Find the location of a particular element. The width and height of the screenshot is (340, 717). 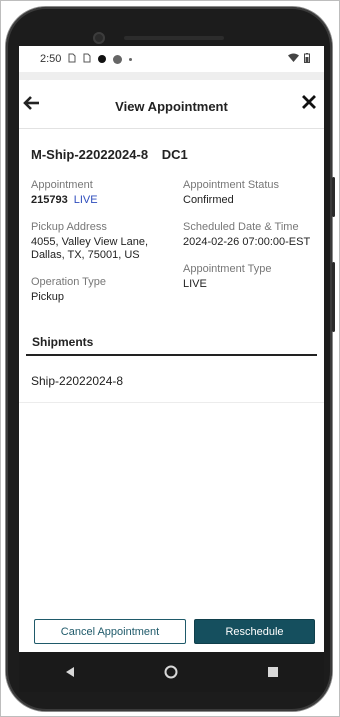

appointment-number: 215793 is located at coordinates (49, 200).